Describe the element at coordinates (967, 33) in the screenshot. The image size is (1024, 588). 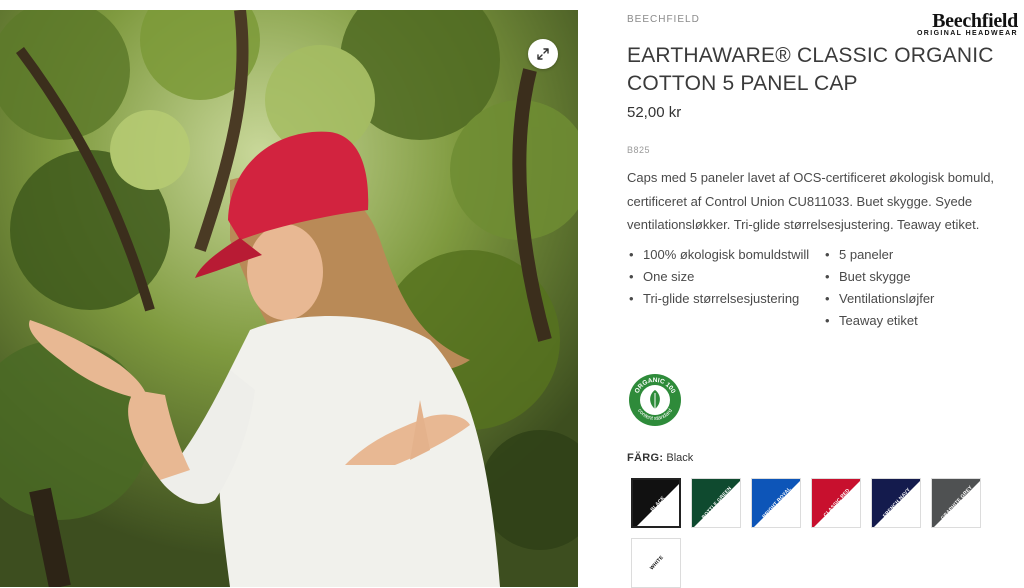
I see `brand-logo-tagline: ORIGINAL HEADWEAR` at that location.